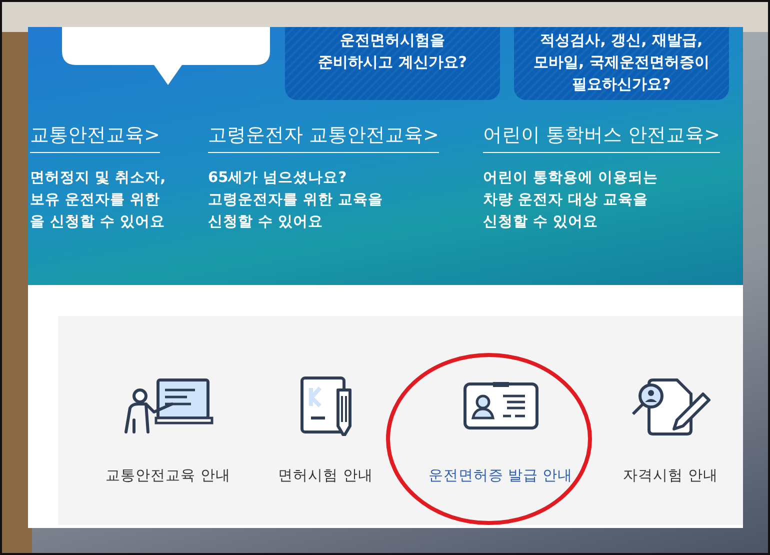 The width and height of the screenshot is (770, 555). I want to click on guide-menu-link: 자격시험 안내, so click(670, 477).